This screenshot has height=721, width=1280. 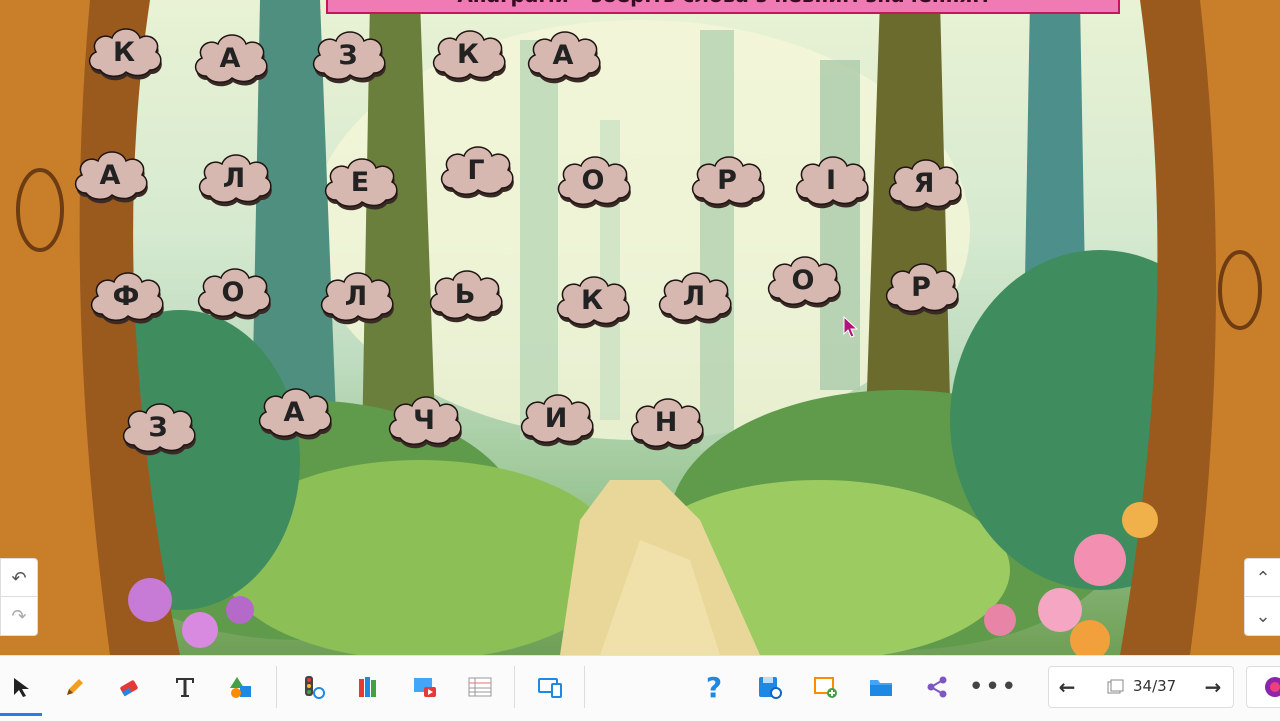 I want to click on shapes-tool-button, so click(x=241, y=687).